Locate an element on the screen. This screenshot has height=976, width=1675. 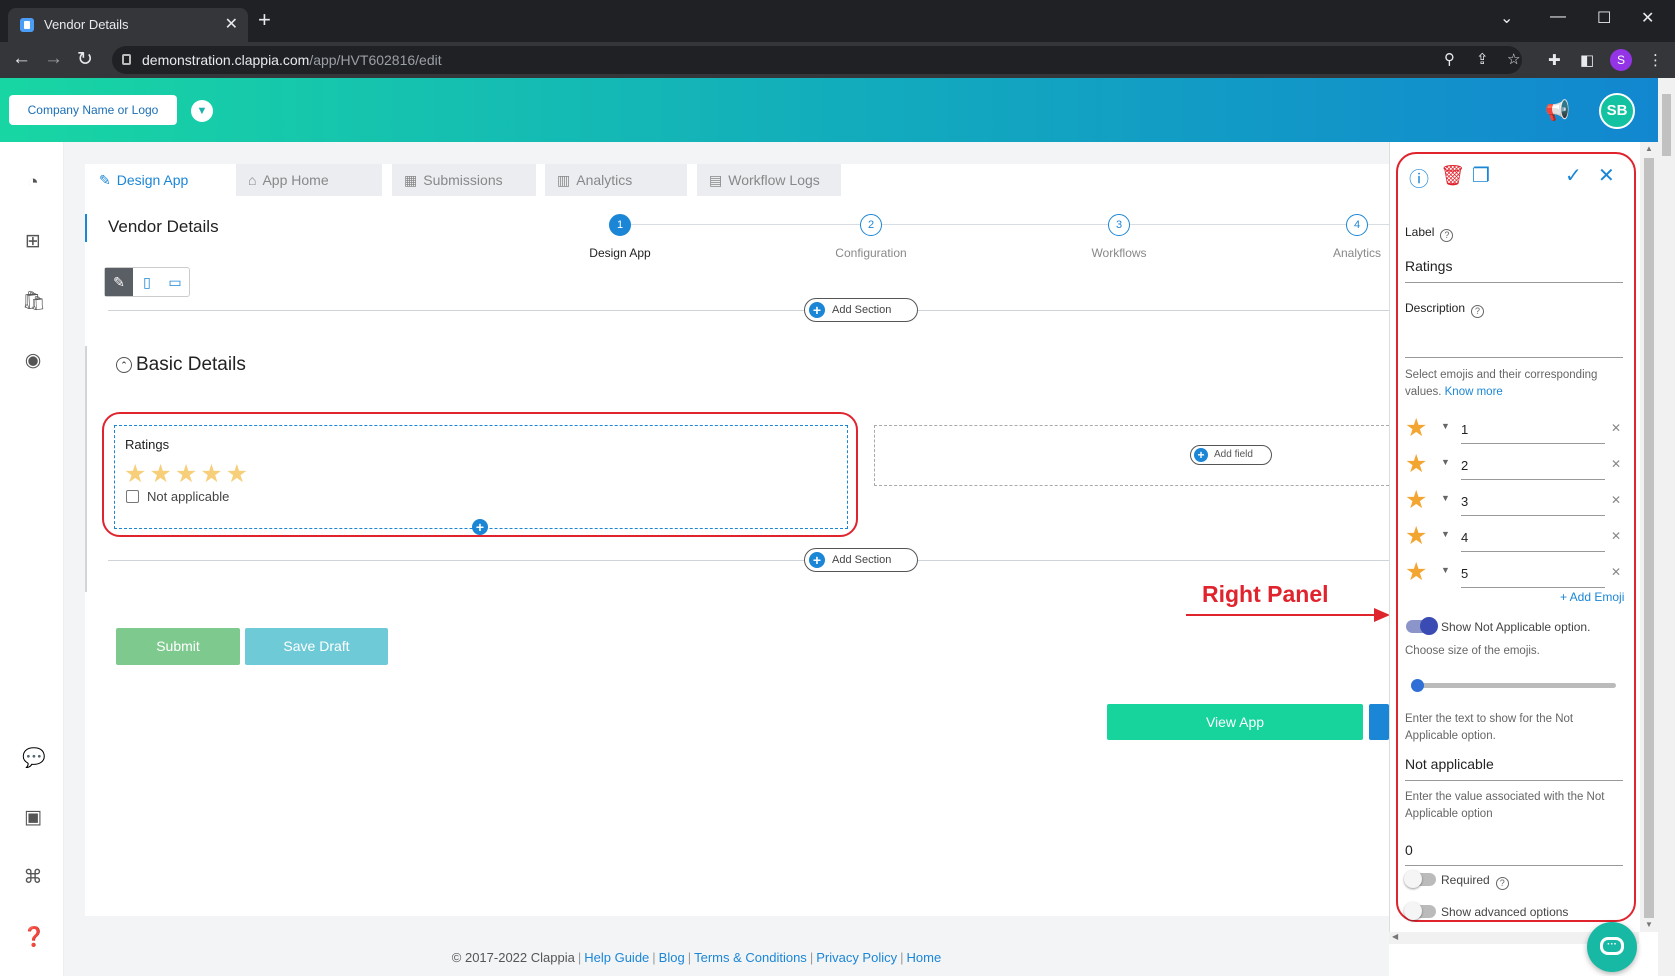
mobile-view-icon: ▯ is located at coordinates (147, 282).